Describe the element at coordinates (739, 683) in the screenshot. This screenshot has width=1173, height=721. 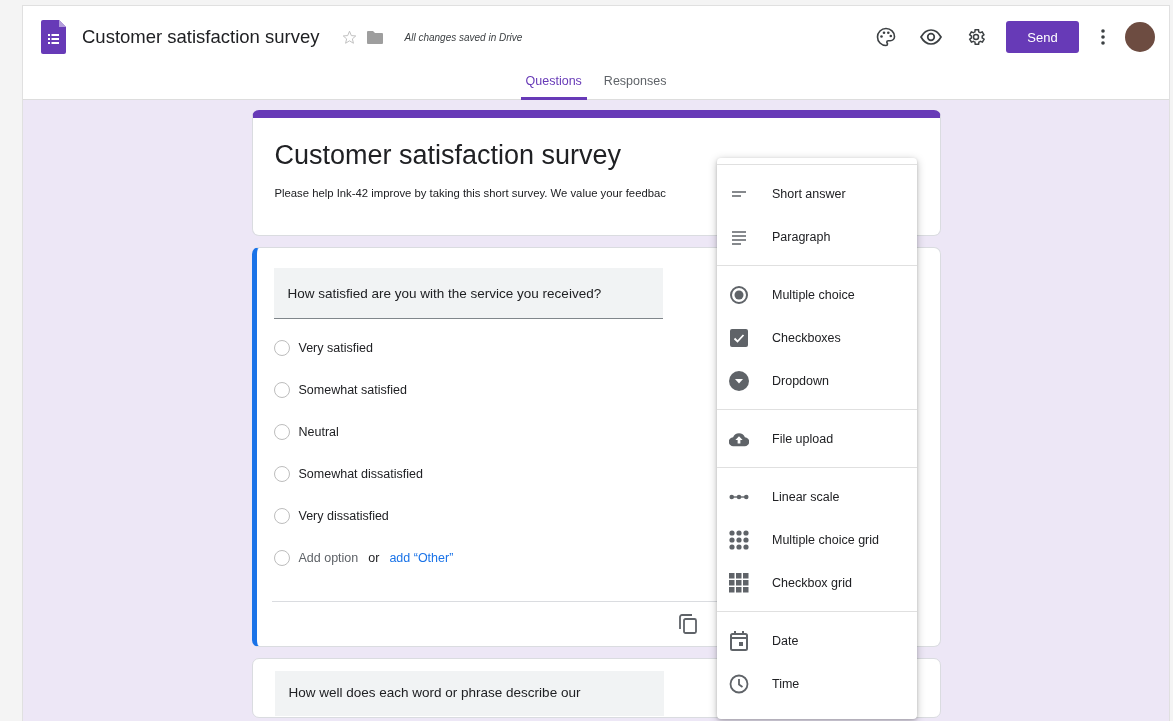
I see `clock-icon` at that location.